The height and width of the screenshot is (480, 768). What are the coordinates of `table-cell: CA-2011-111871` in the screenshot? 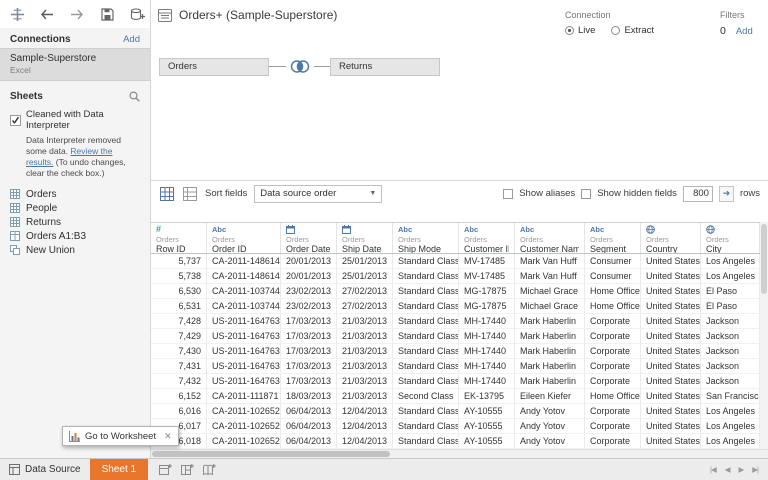 It's located at (244, 396).